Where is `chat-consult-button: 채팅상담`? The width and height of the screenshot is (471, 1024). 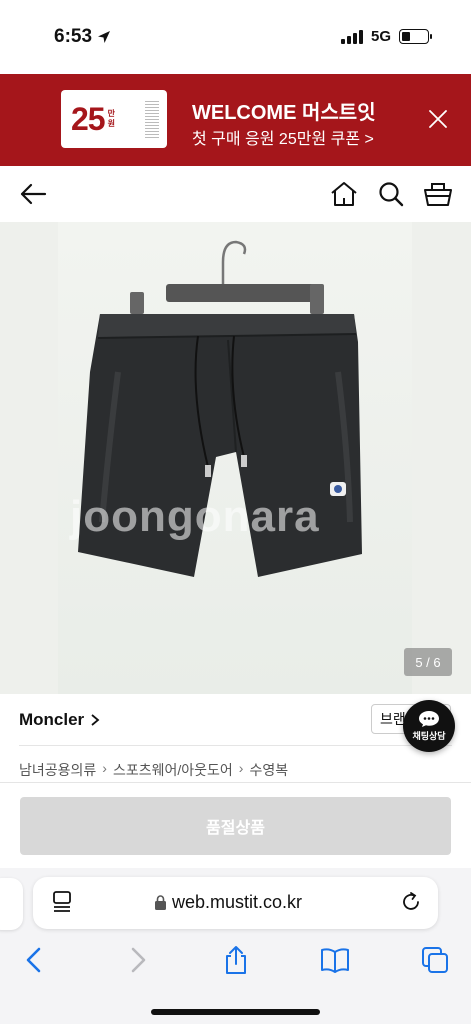 chat-consult-button: 채팅상담 is located at coordinates (429, 726).